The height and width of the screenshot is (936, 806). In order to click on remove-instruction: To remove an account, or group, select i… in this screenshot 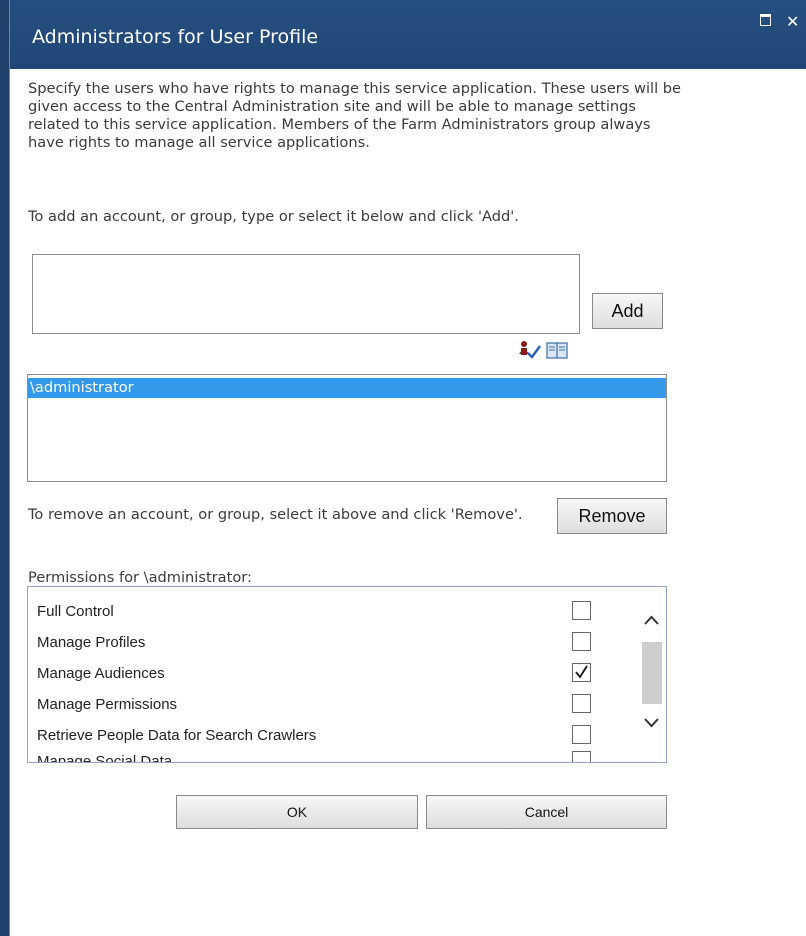, I will do `click(275, 514)`.